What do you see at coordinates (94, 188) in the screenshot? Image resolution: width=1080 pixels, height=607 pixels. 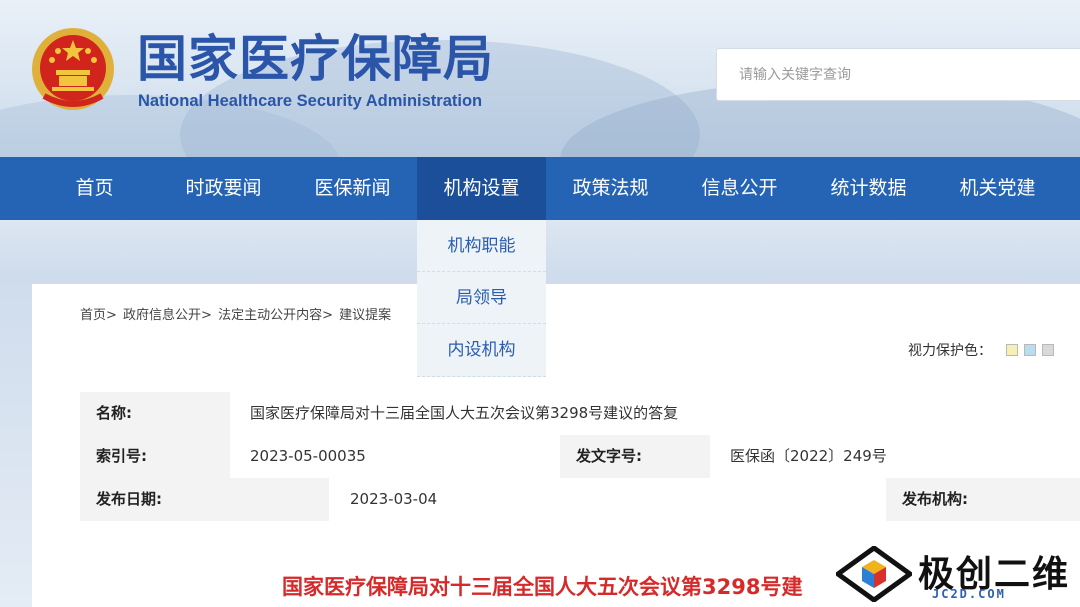 I see `nav-item-home: 首页` at bounding box center [94, 188].